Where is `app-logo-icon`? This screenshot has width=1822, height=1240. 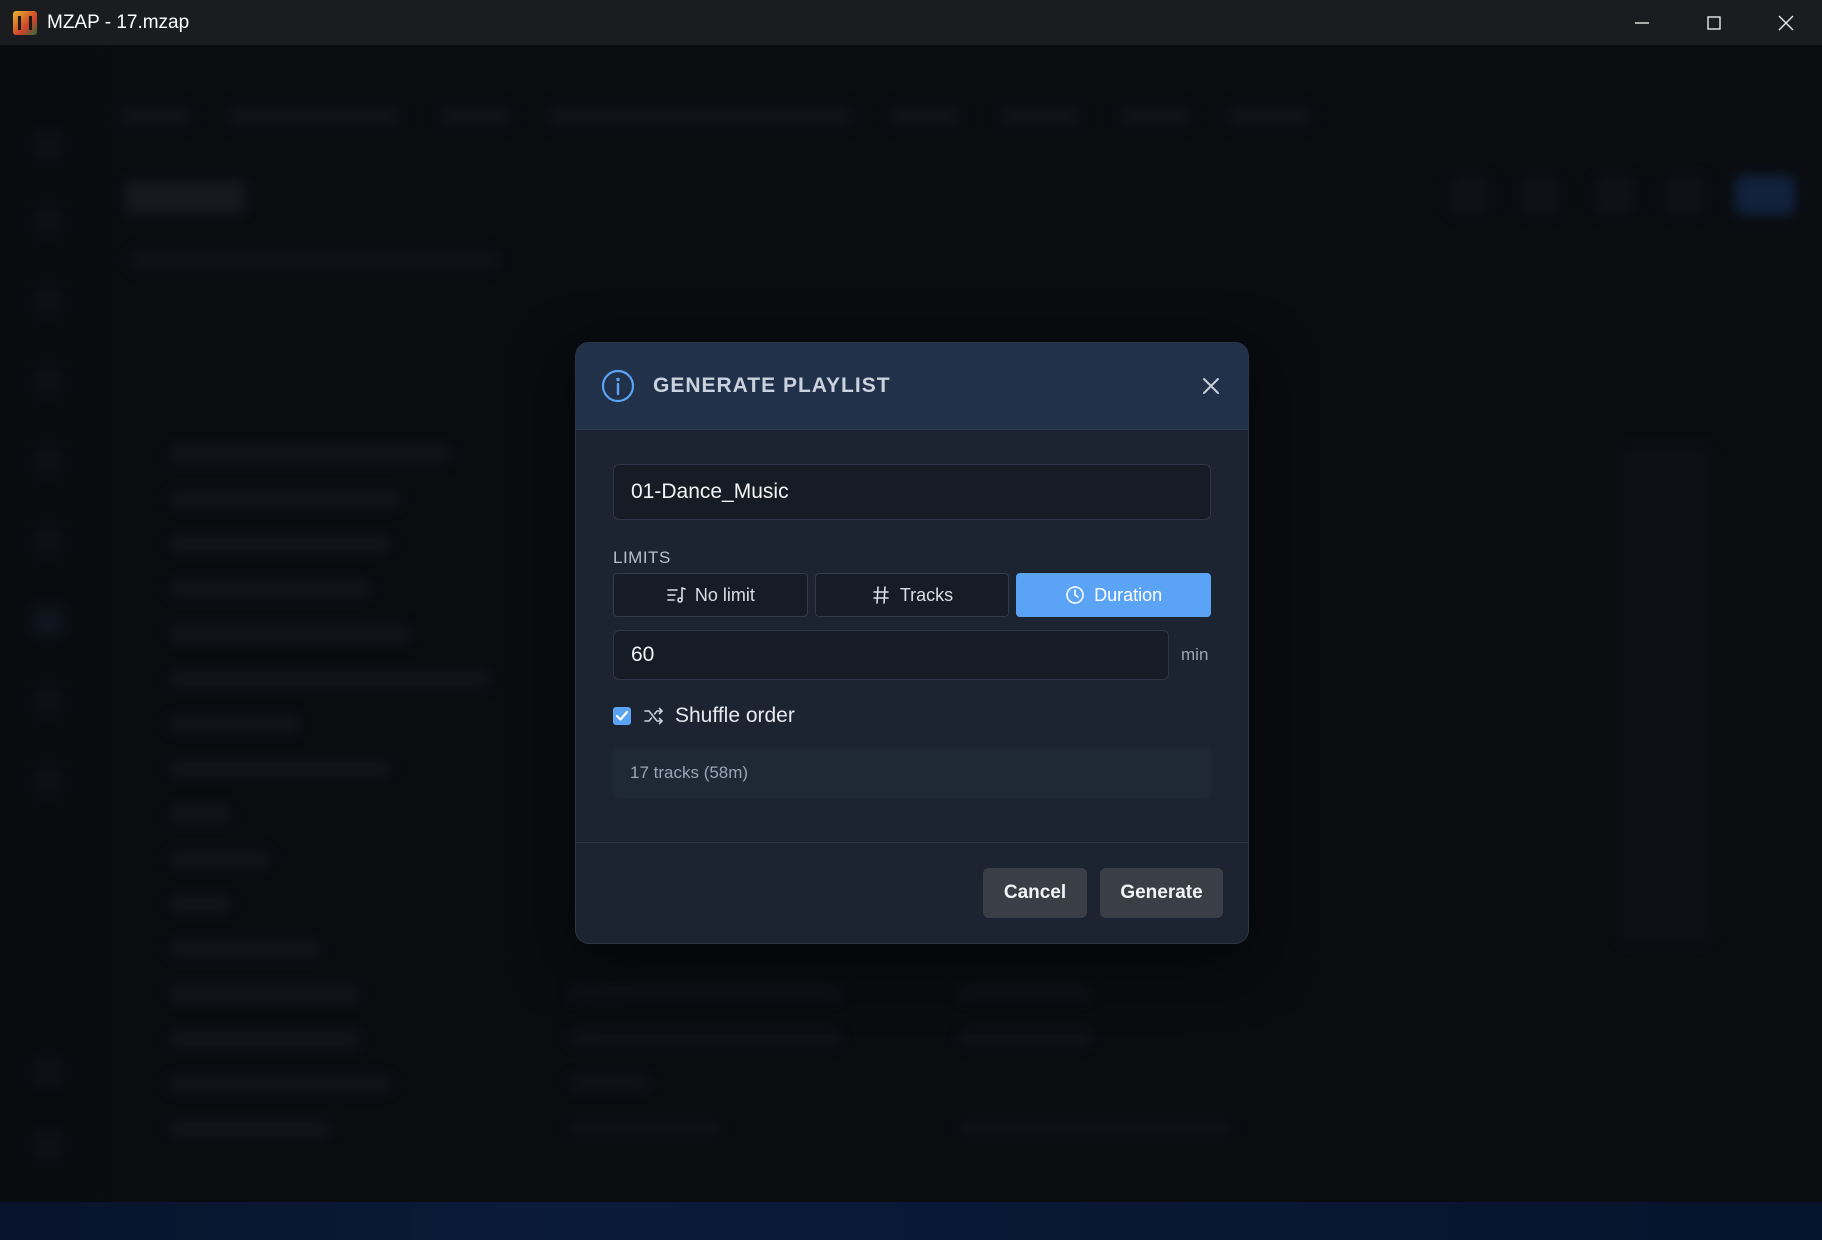
app-logo-icon is located at coordinates (25, 22).